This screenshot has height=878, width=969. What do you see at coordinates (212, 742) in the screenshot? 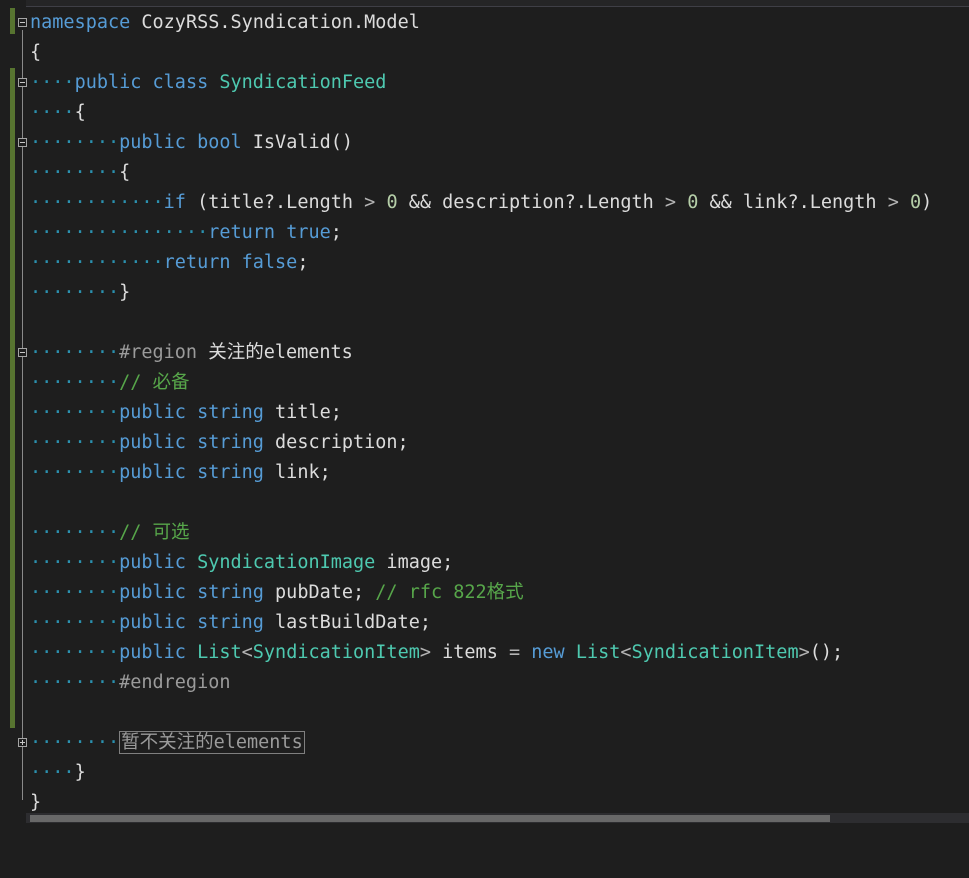
I see `collapsed-region: 暂不关注的elements` at bounding box center [212, 742].